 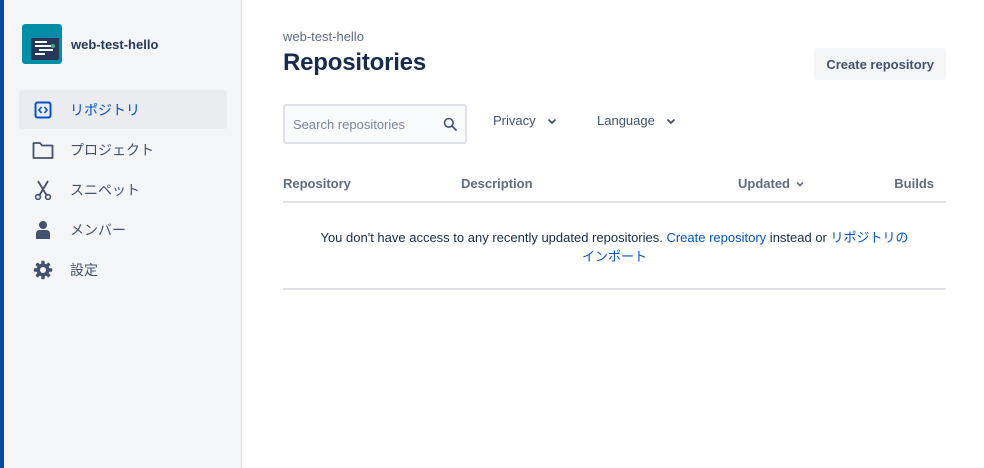 I want to click on person-icon, so click(x=43, y=230).